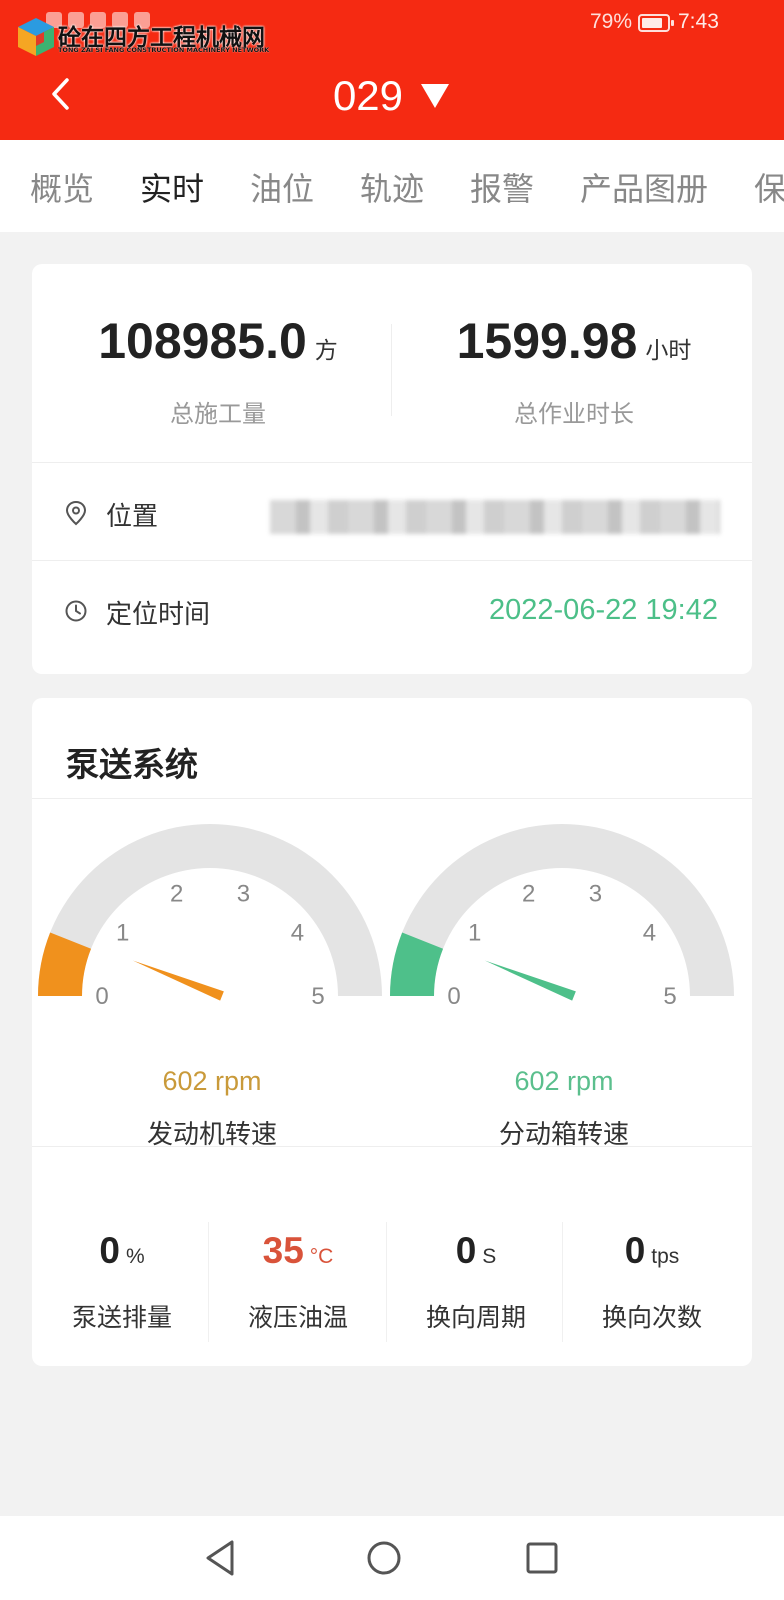 The height and width of the screenshot is (1600, 784). I want to click on caret-down-icon, so click(435, 96).